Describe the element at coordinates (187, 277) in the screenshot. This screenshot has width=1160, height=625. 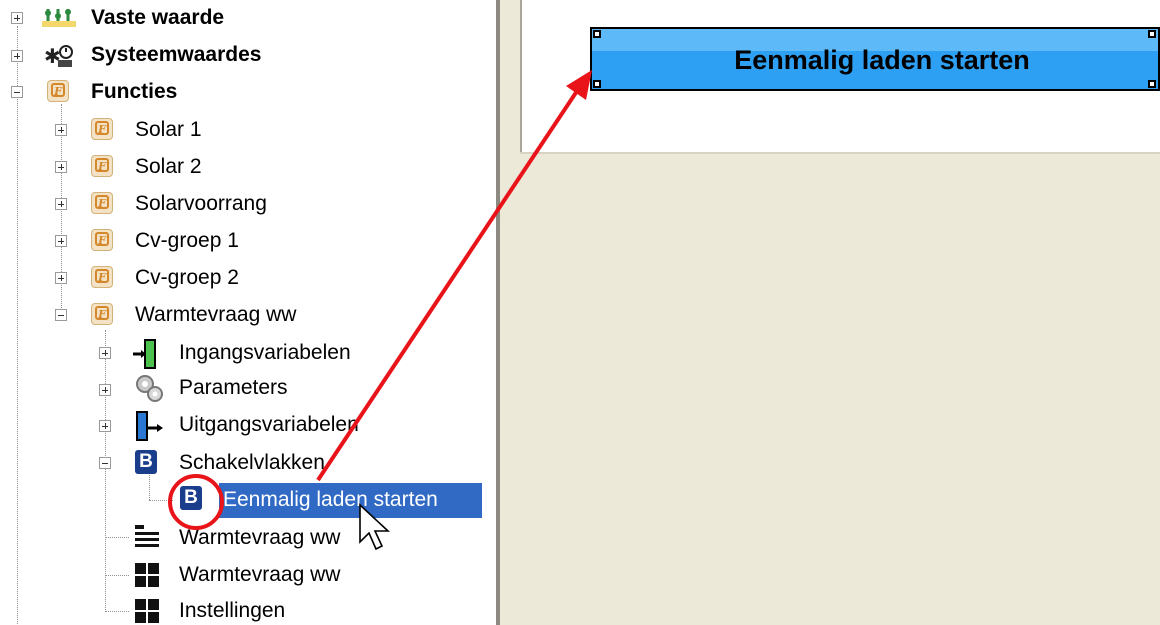
I see `tree-item-label: Cv-groep 2` at that location.